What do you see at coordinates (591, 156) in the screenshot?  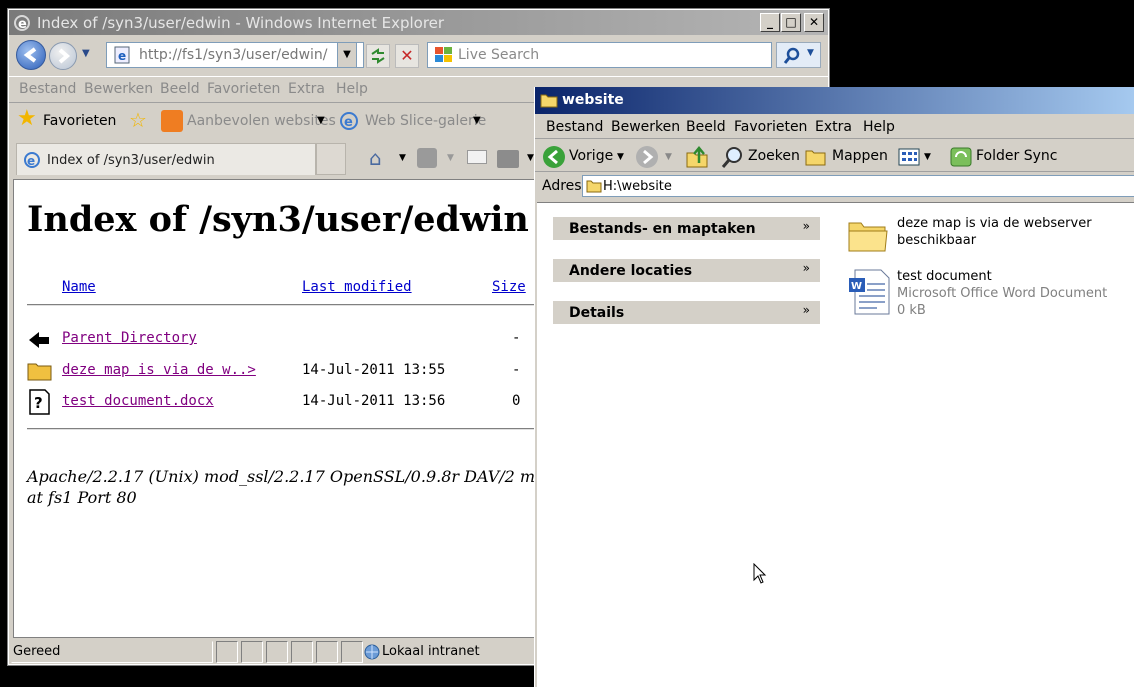 I see `back-button: Vorige` at bounding box center [591, 156].